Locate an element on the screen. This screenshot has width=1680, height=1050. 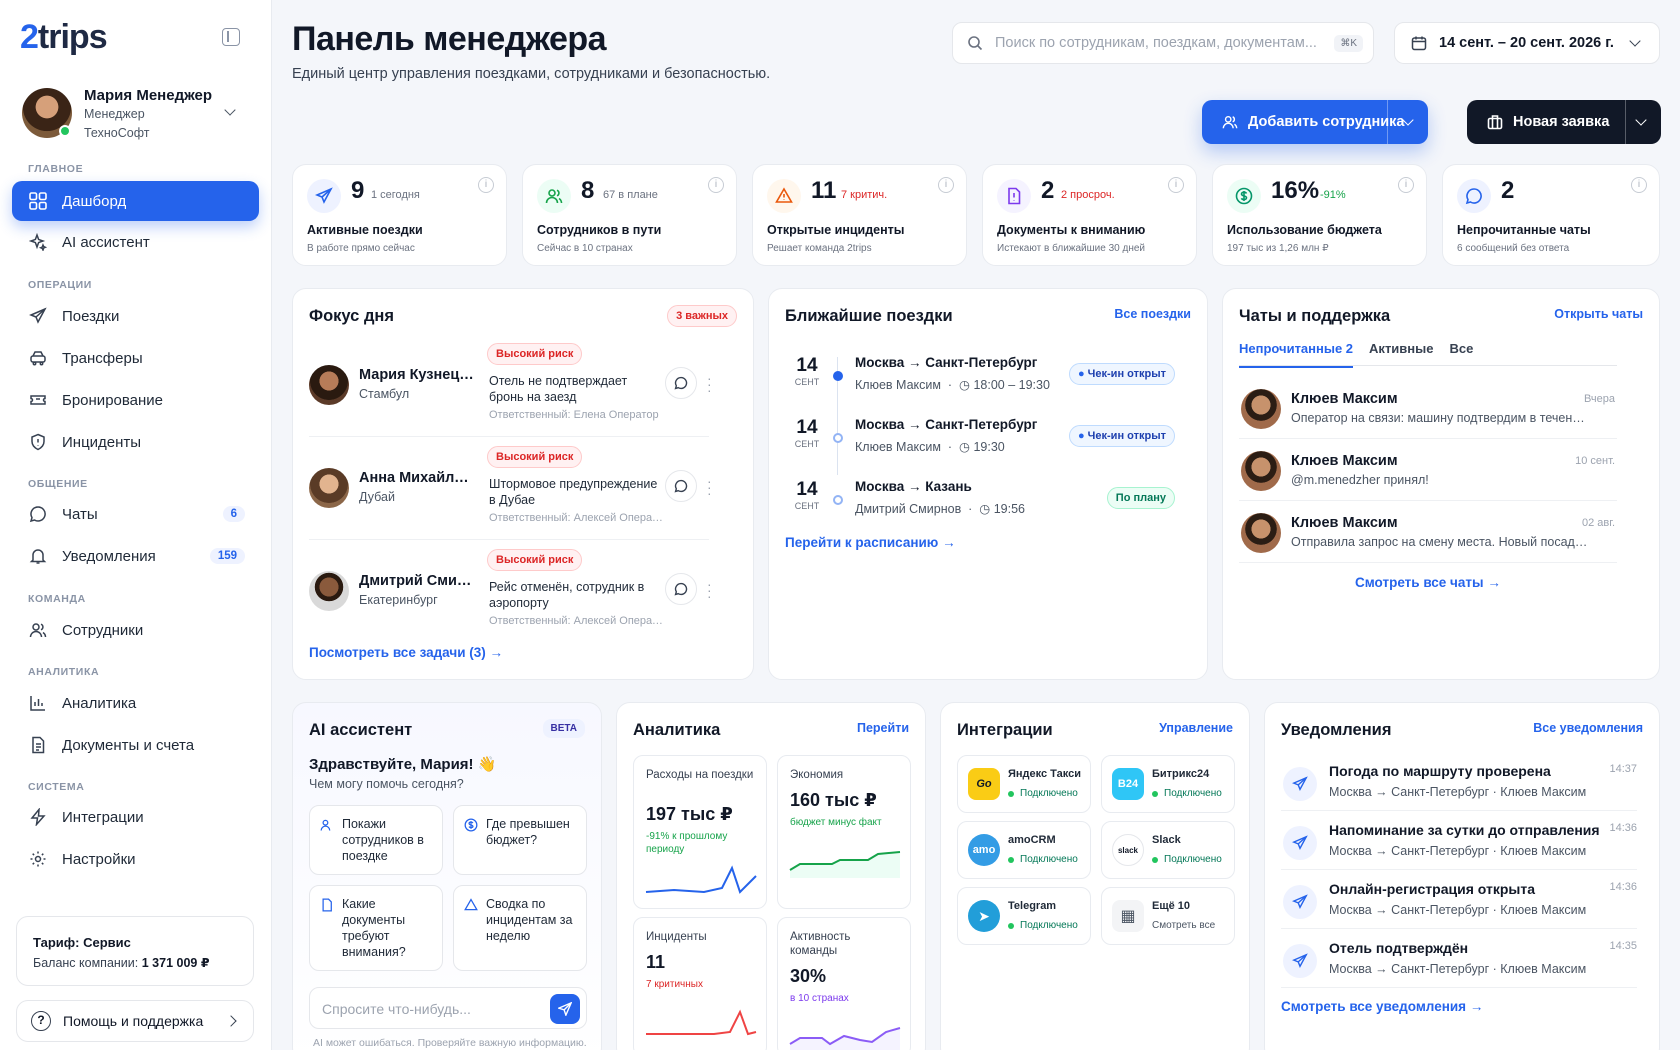
sidebar-item-employees: Сотрудники is located at coordinates (135, 630).